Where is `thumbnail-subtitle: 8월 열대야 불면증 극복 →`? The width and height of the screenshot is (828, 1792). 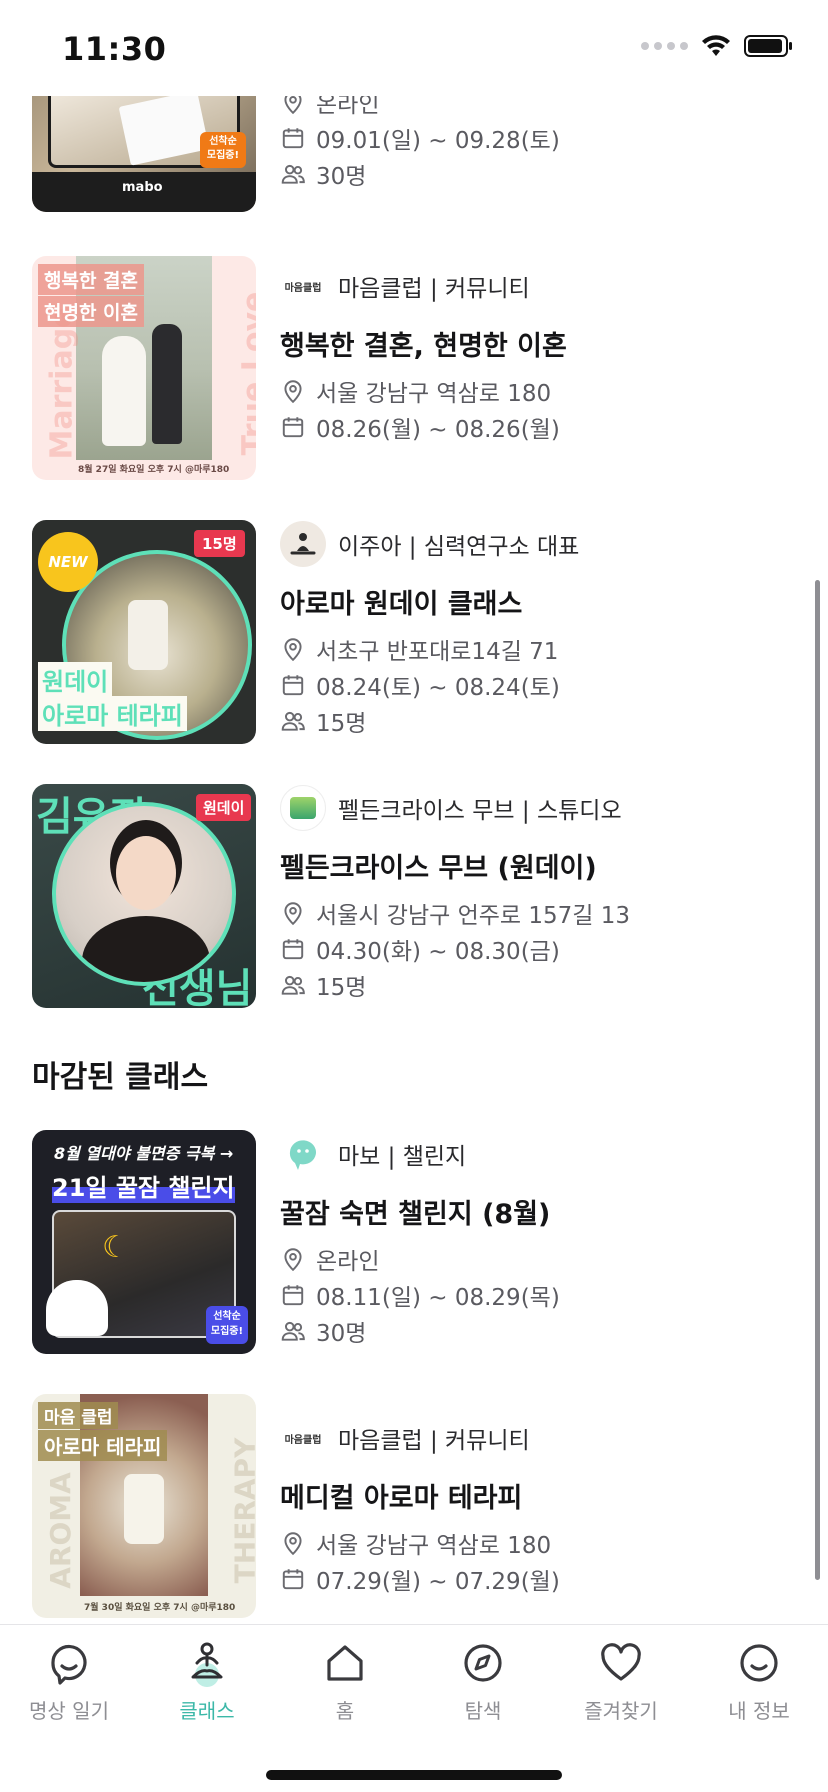 thumbnail-subtitle: 8월 열대야 불면증 극복 → is located at coordinates (144, 1153).